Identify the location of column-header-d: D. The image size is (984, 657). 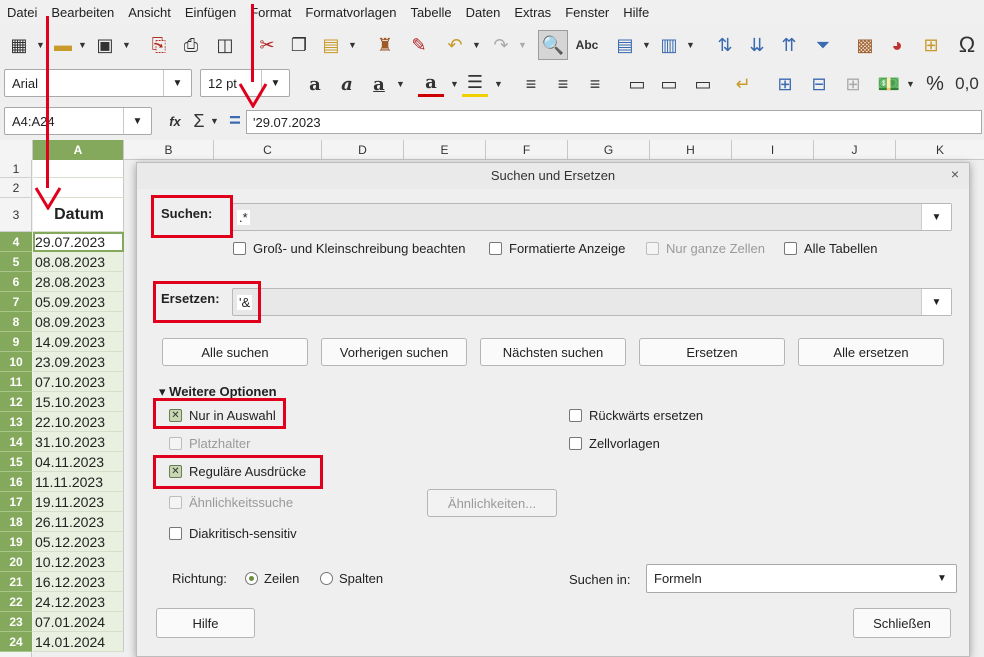
(363, 150).